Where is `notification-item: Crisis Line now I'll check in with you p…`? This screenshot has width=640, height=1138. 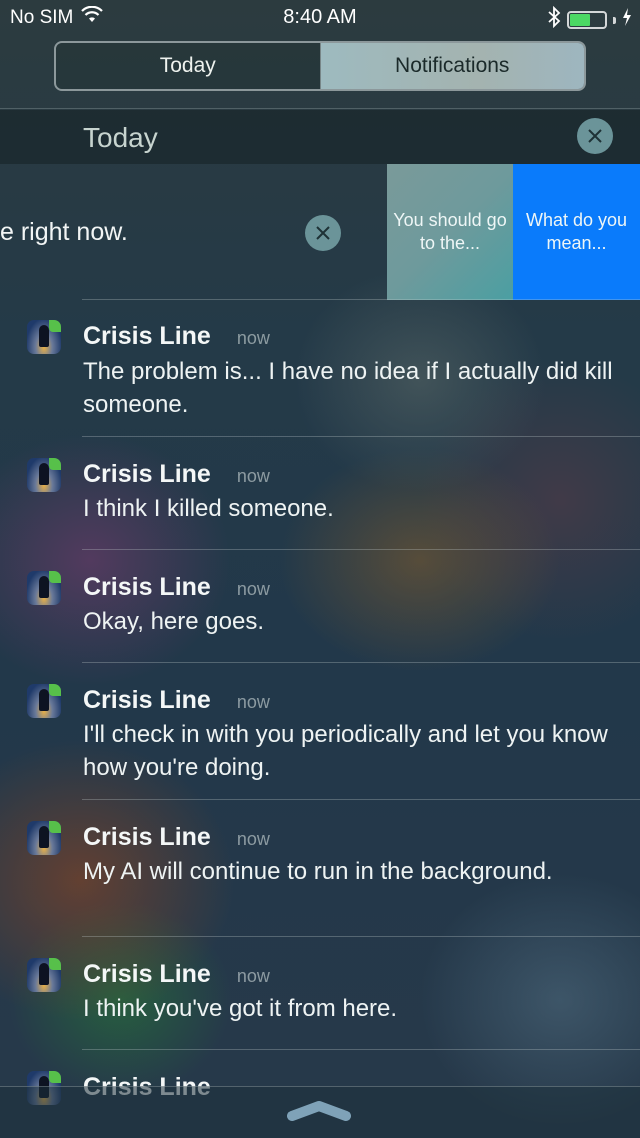 notification-item: Crisis Line now I'll check in with you p… is located at coordinates (320, 731).